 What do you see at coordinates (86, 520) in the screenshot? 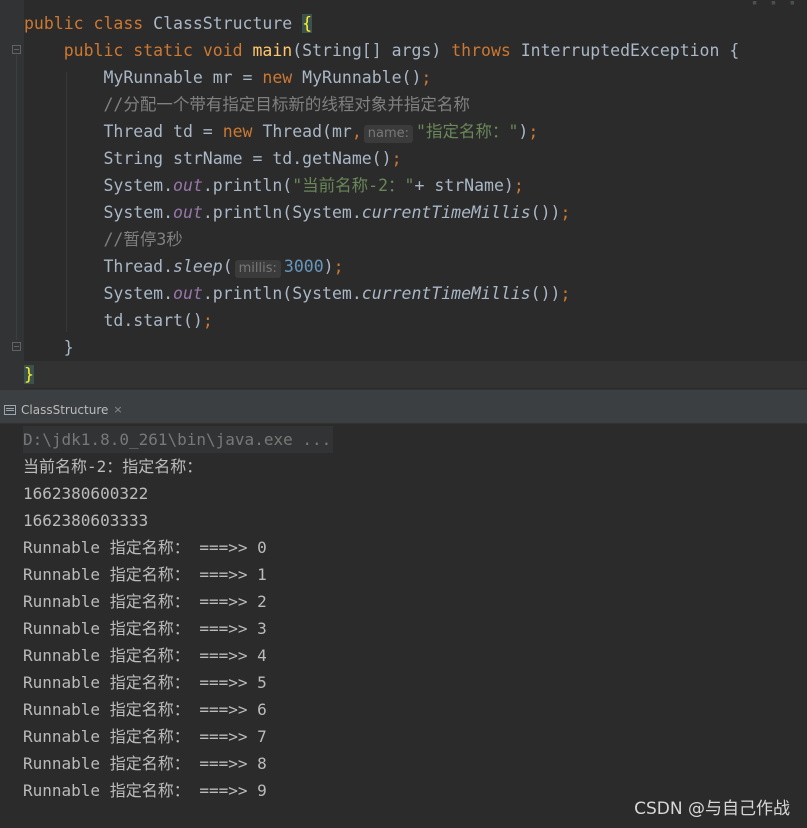
I see `console-output-line: 1662380603333` at bounding box center [86, 520].